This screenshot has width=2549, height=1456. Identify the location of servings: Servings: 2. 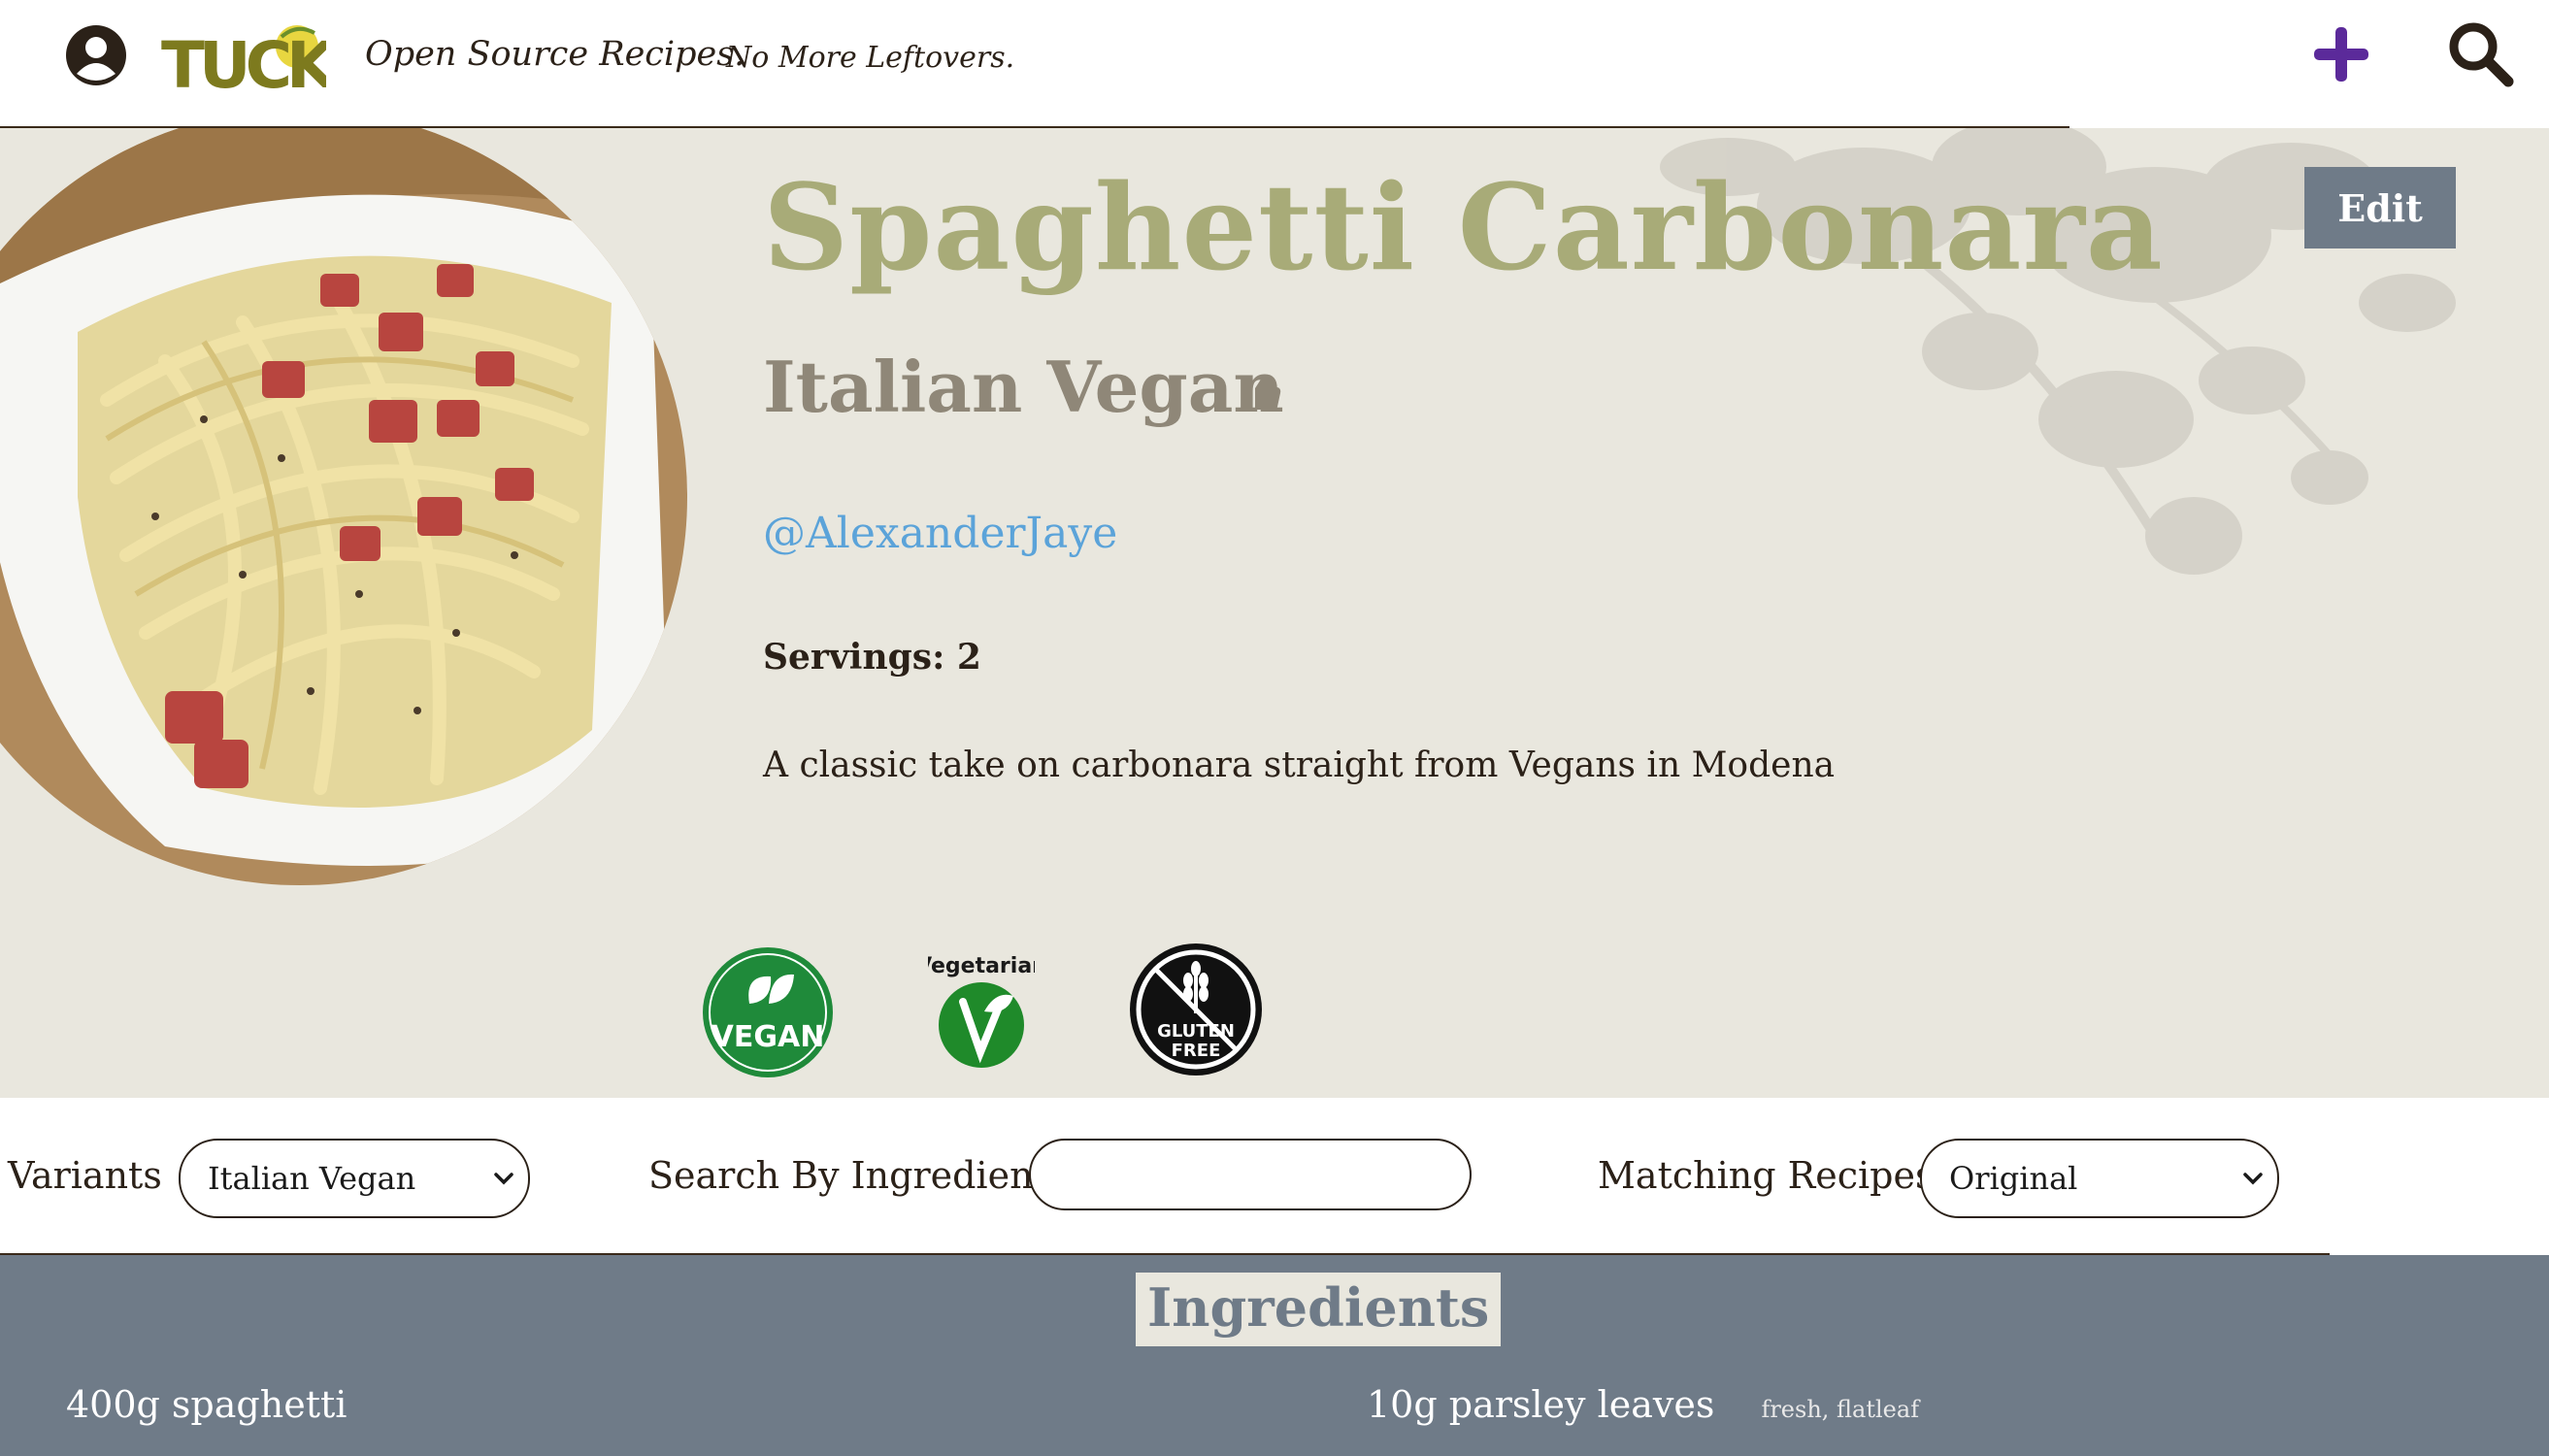
(872, 657).